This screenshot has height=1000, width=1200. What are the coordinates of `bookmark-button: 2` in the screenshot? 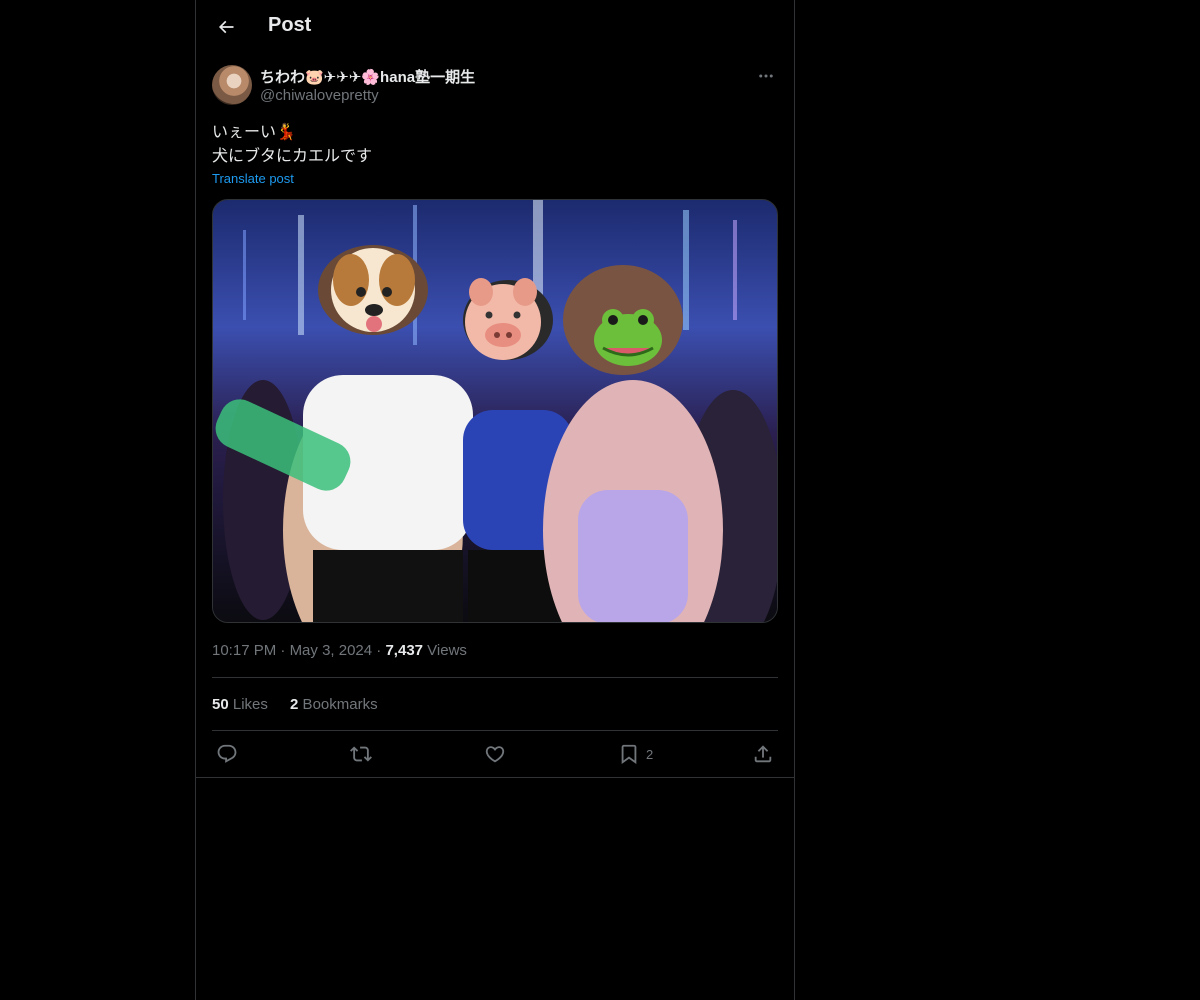 It's located at (635, 754).